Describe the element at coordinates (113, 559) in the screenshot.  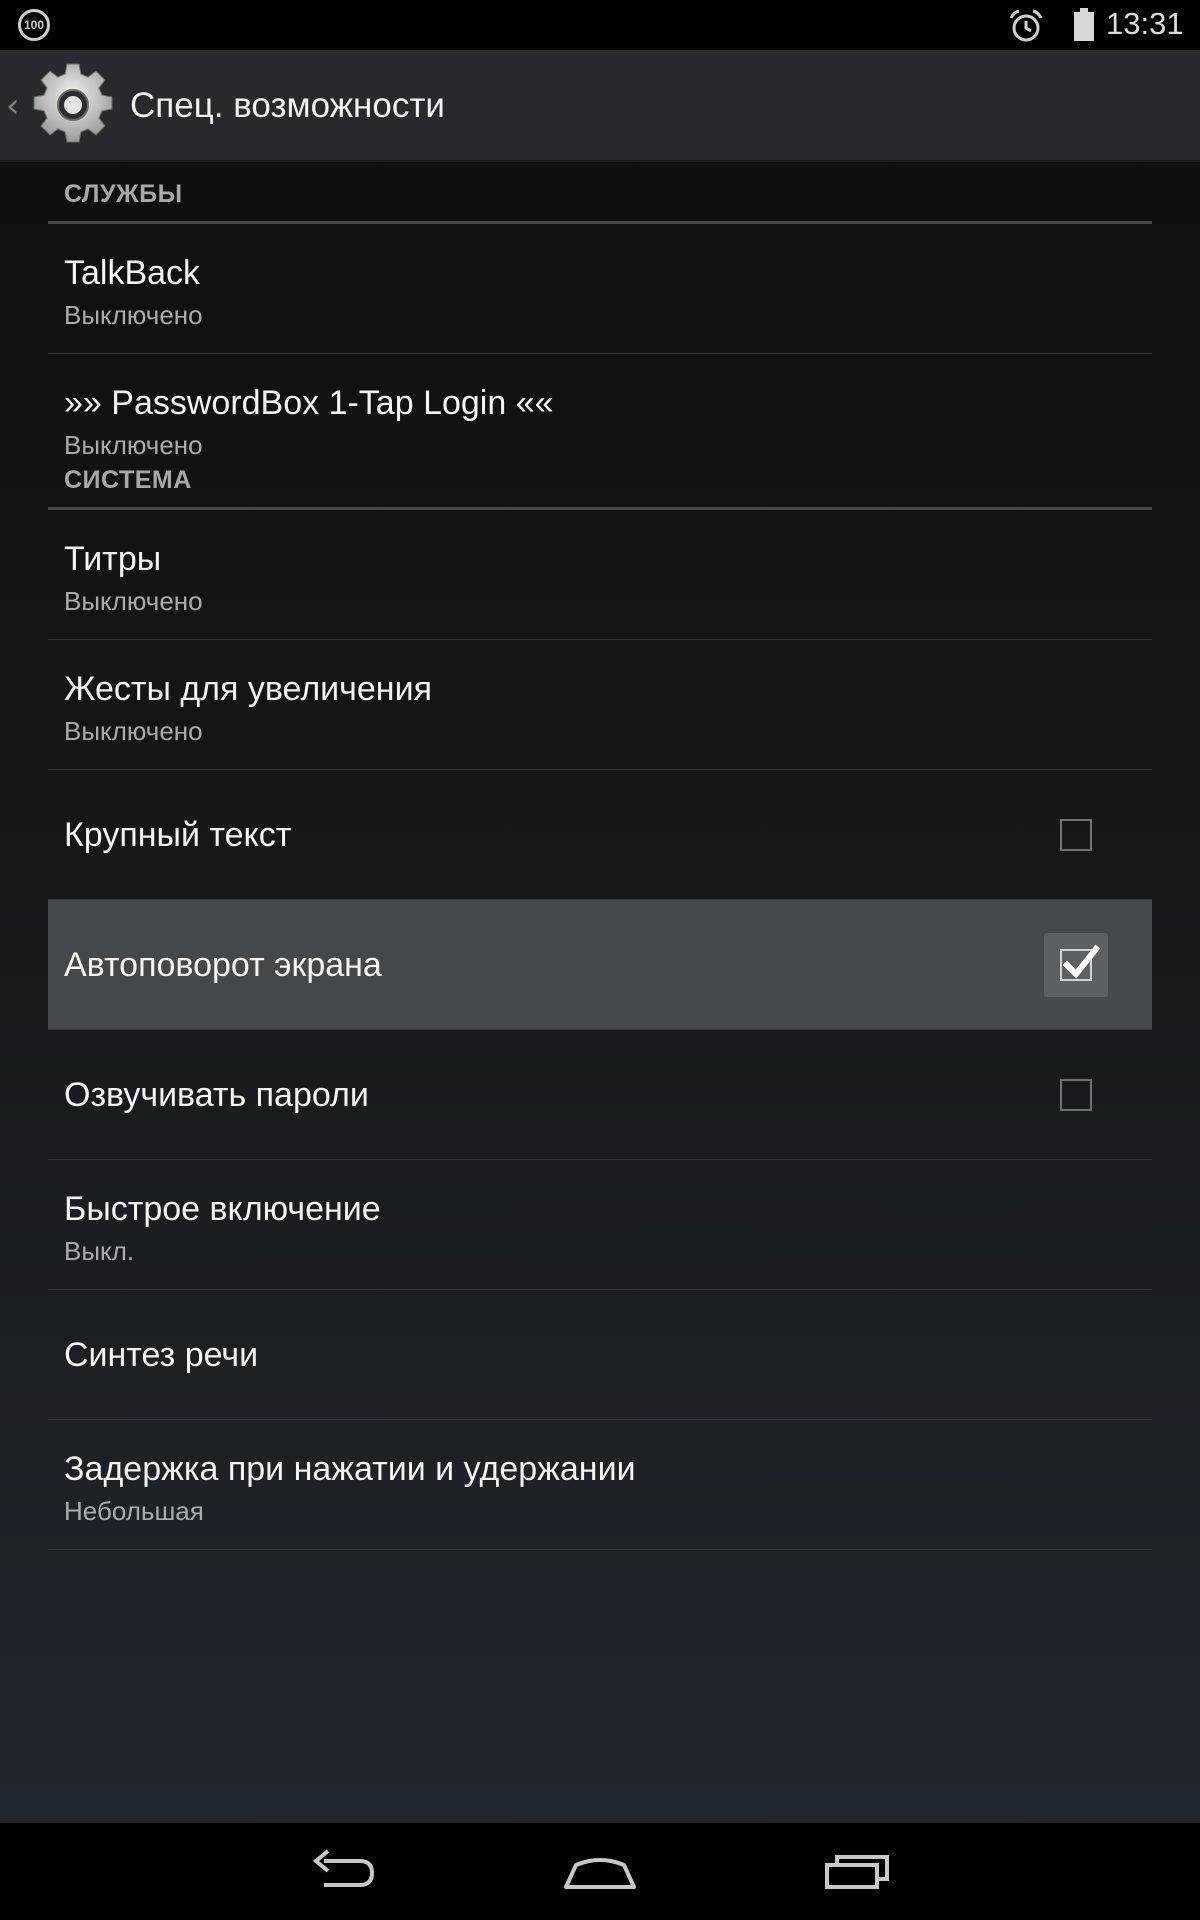
I see `item-title: Титры` at that location.